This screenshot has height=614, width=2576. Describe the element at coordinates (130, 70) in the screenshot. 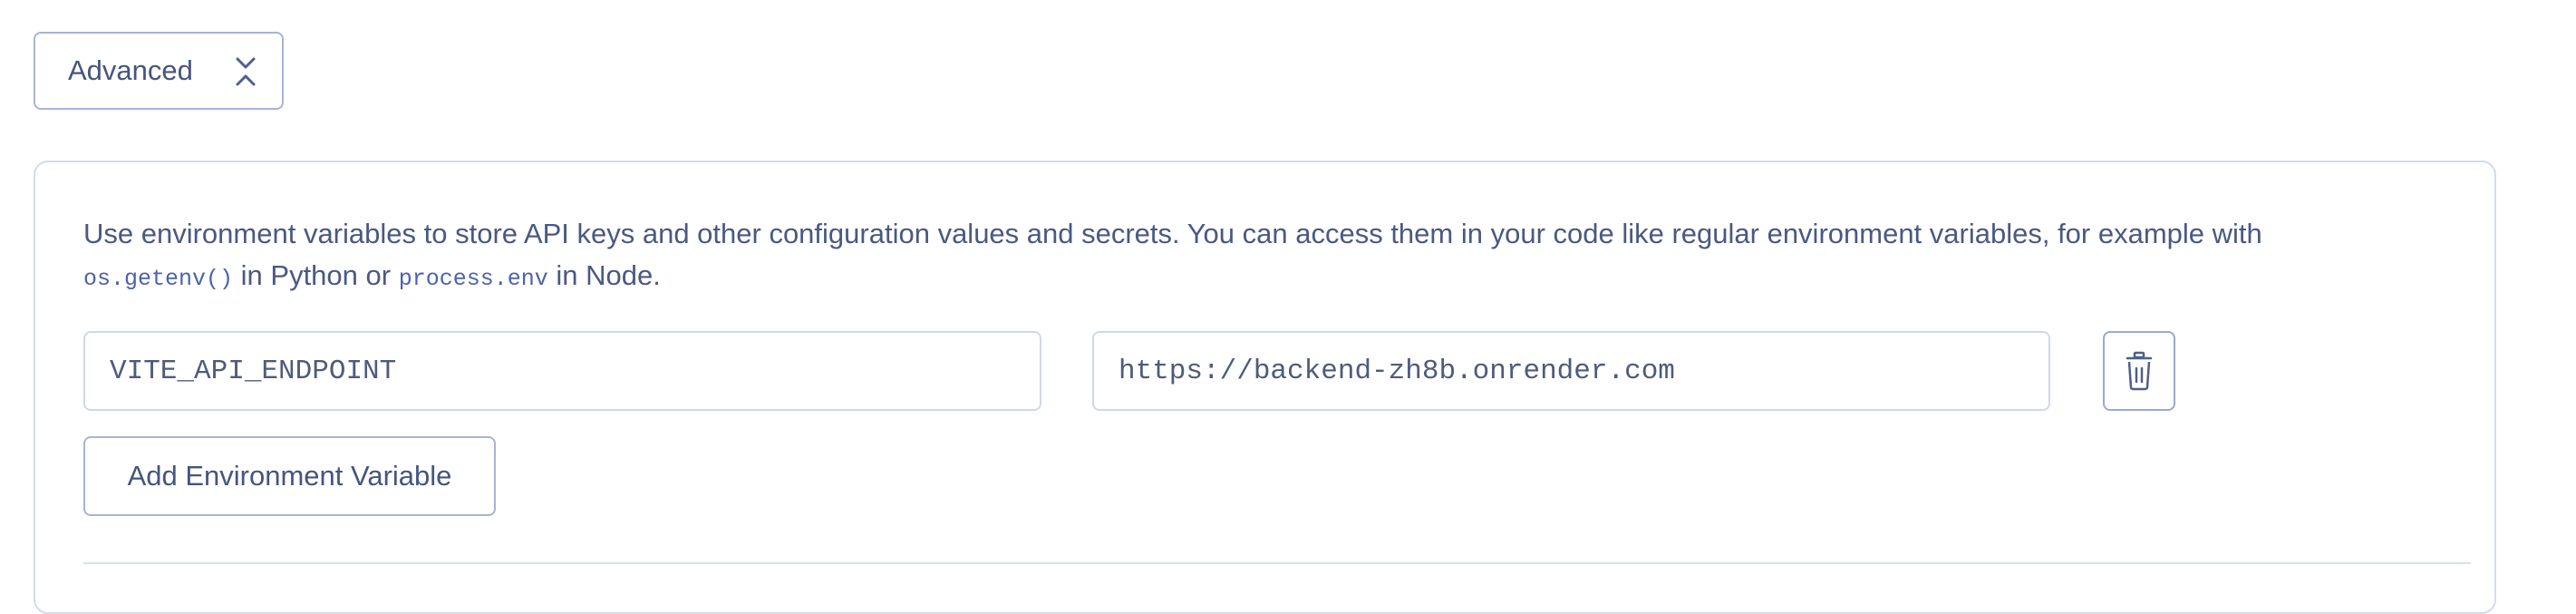

I see `advanced-label: Advanced` at that location.